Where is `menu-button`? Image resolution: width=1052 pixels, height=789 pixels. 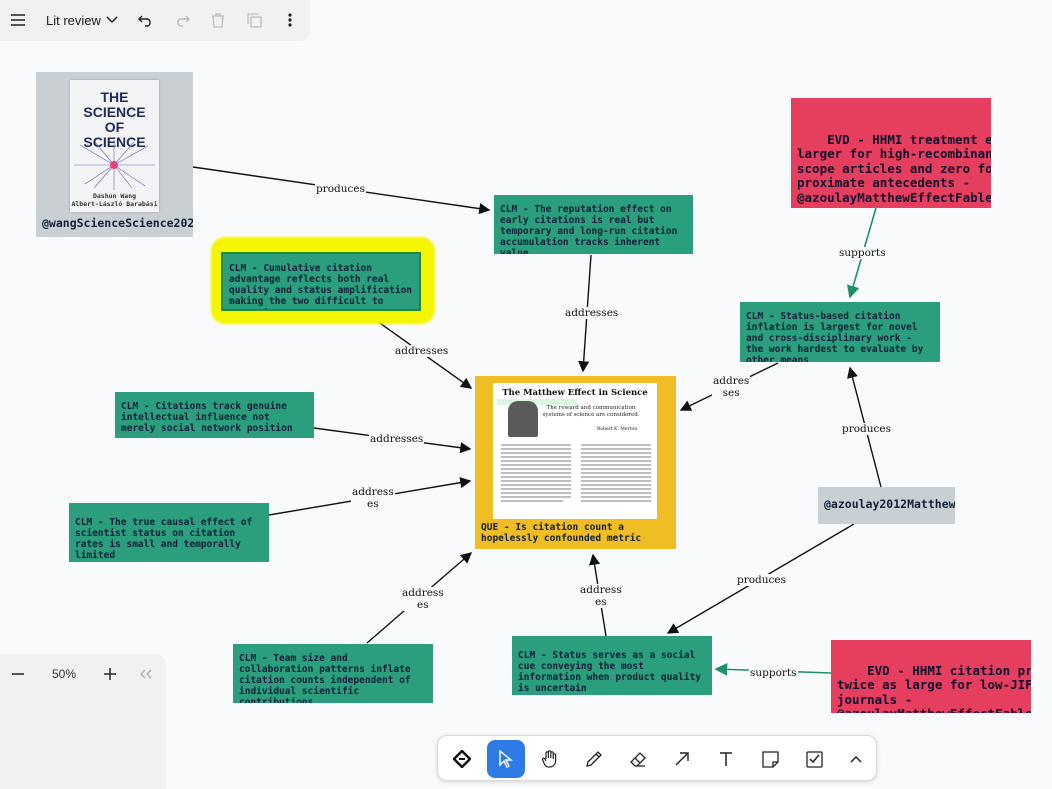
menu-button is located at coordinates (18, 20).